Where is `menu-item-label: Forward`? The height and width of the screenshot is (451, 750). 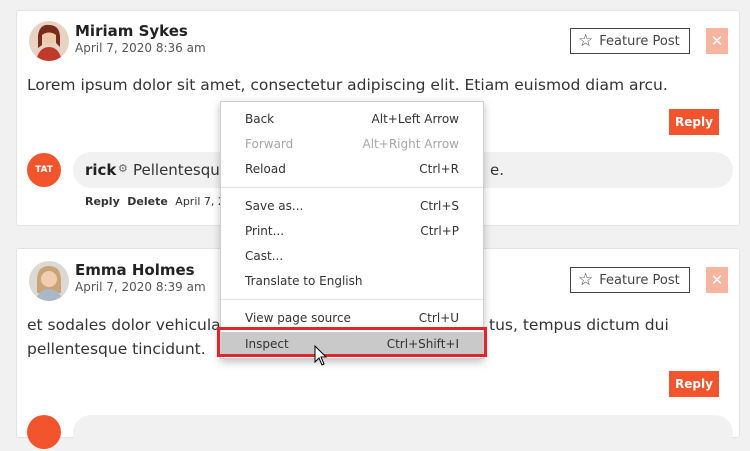 menu-item-label: Forward is located at coordinates (269, 144).